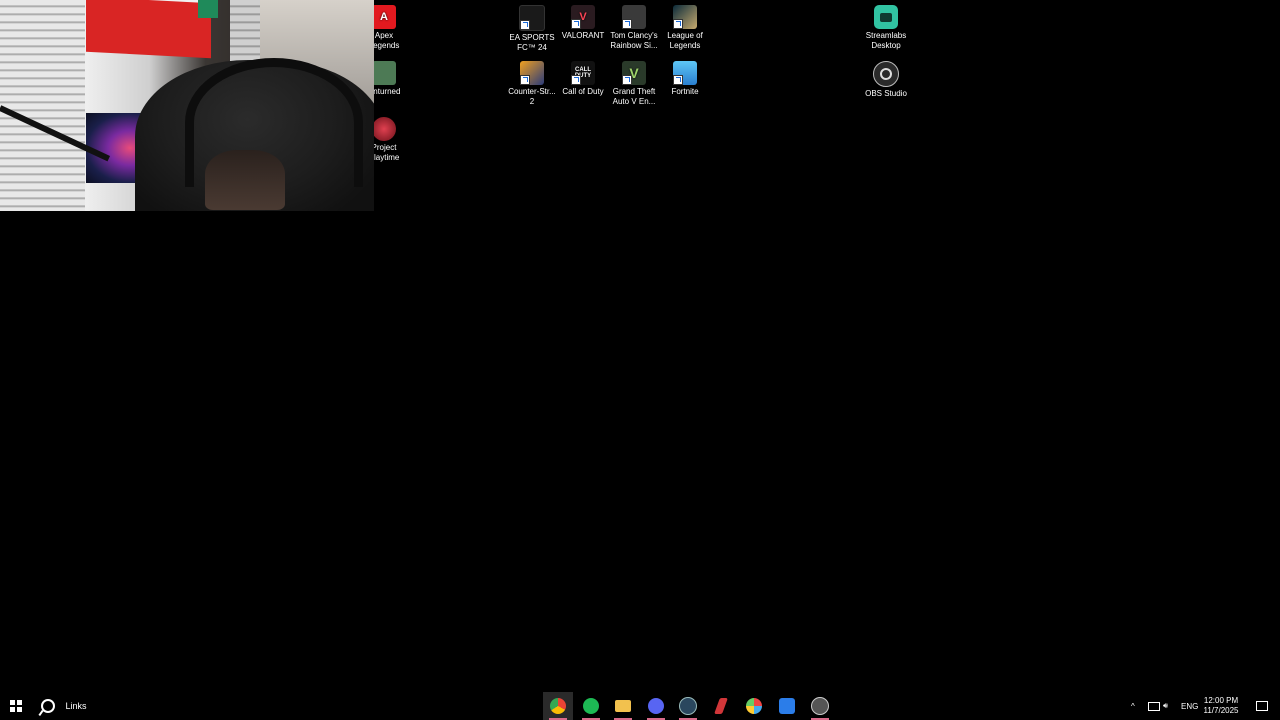  I want to click on desktop-icon-label: VALORANT, so click(583, 35).